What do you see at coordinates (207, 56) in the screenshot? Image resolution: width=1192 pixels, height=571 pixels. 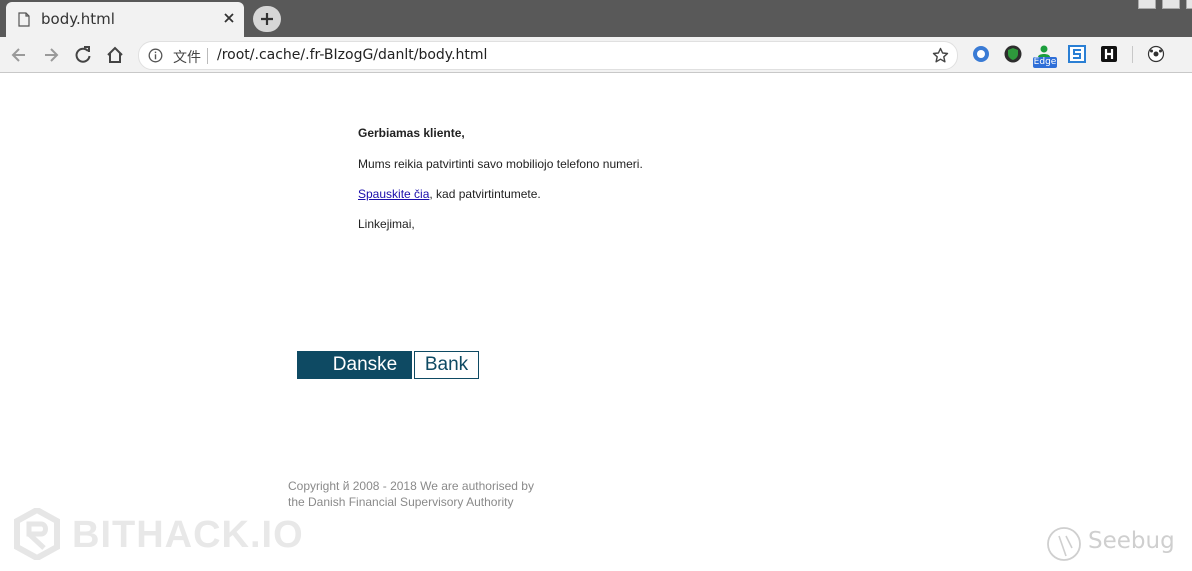 I see `address-separator` at bounding box center [207, 56].